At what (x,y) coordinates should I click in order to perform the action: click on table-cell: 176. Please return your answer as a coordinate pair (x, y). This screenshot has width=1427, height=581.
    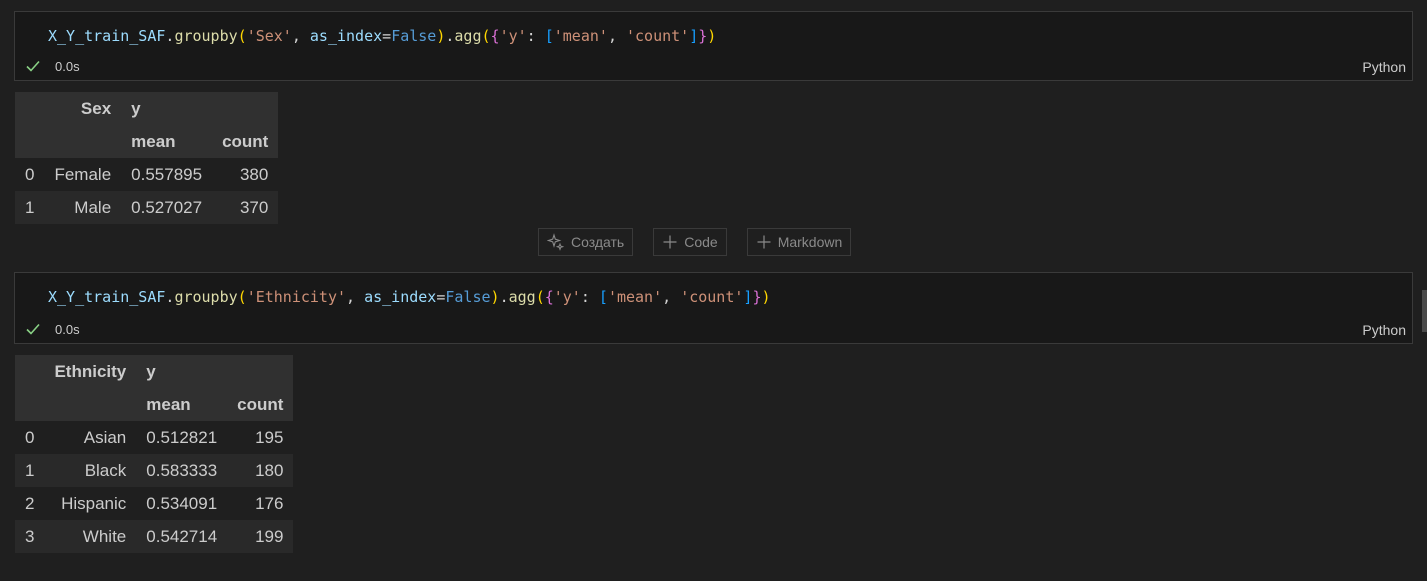
    Looking at the image, I should click on (260, 503).